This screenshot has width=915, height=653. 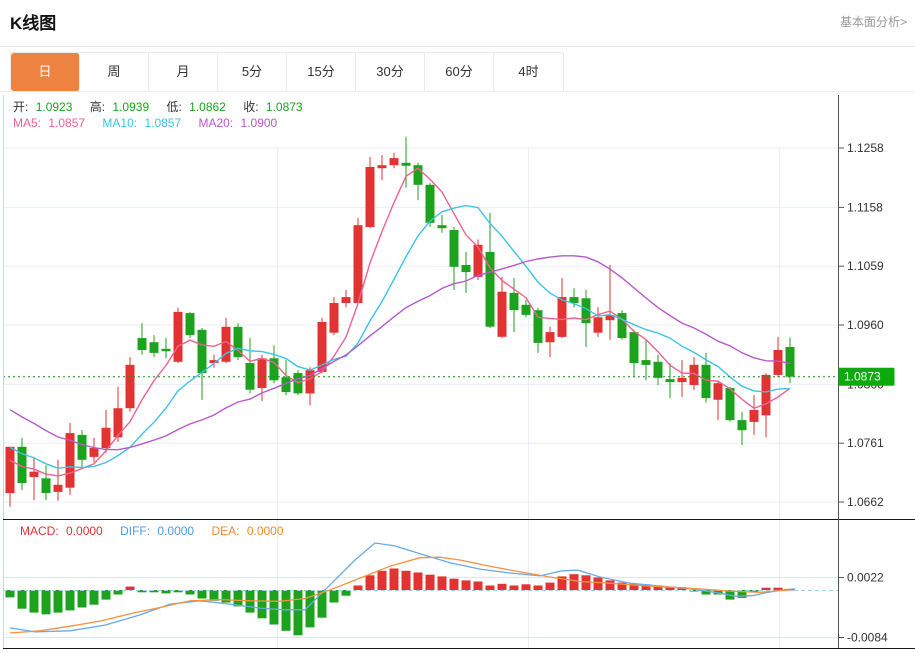 What do you see at coordinates (163, 123) in the screenshot?
I see `ma10-value: 1.0857` at bounding box center [163, 123].